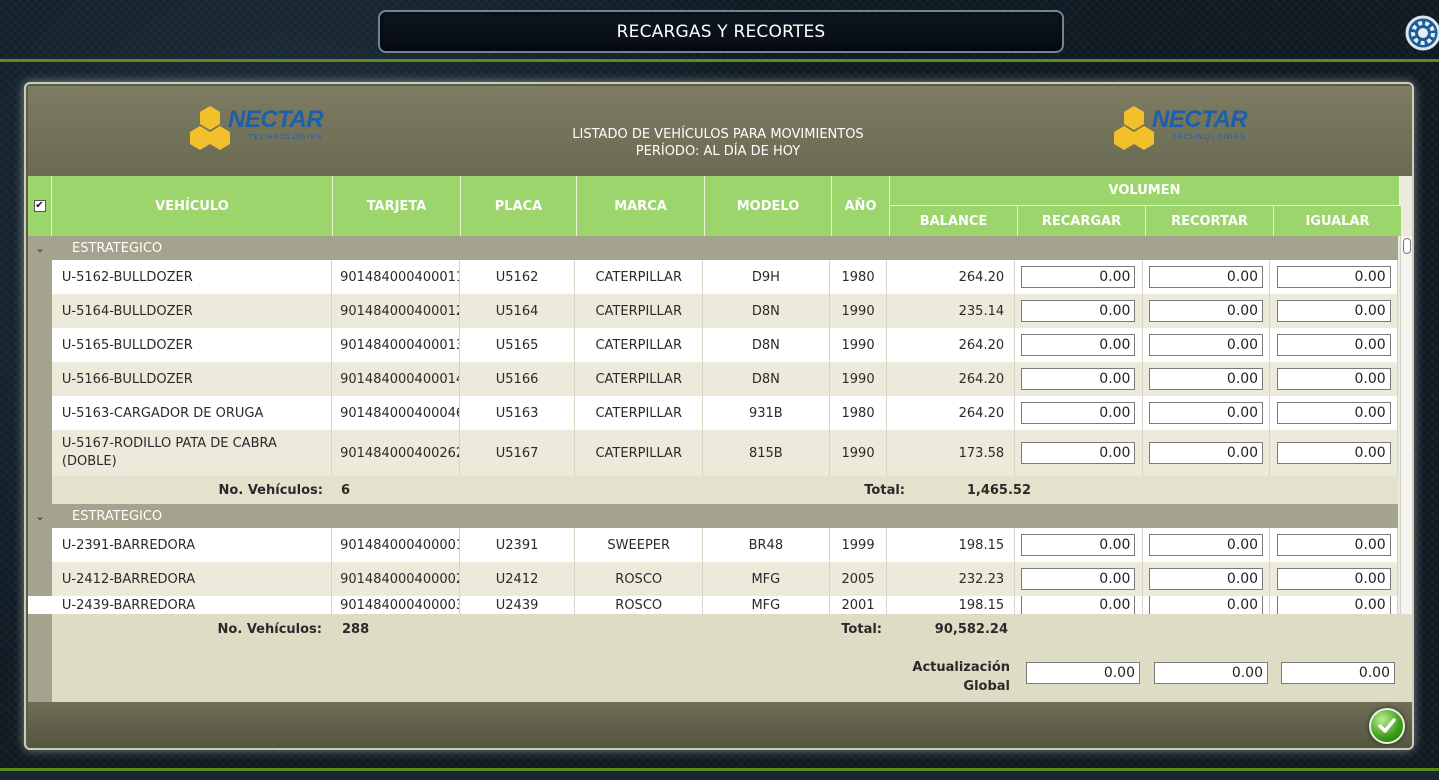  Describe the element at coordinates (1082, 221) in the screenshot. I see `column-header-recargar: RECARGAR` at that location.